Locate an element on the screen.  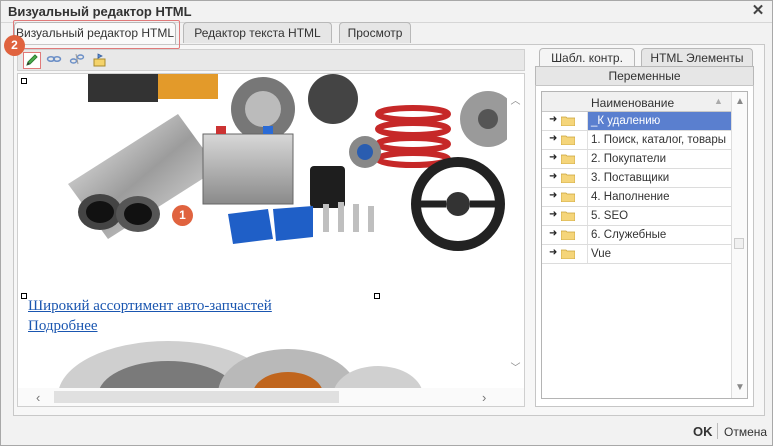
close-icon: ✕ is located at coordinates (758, 11).